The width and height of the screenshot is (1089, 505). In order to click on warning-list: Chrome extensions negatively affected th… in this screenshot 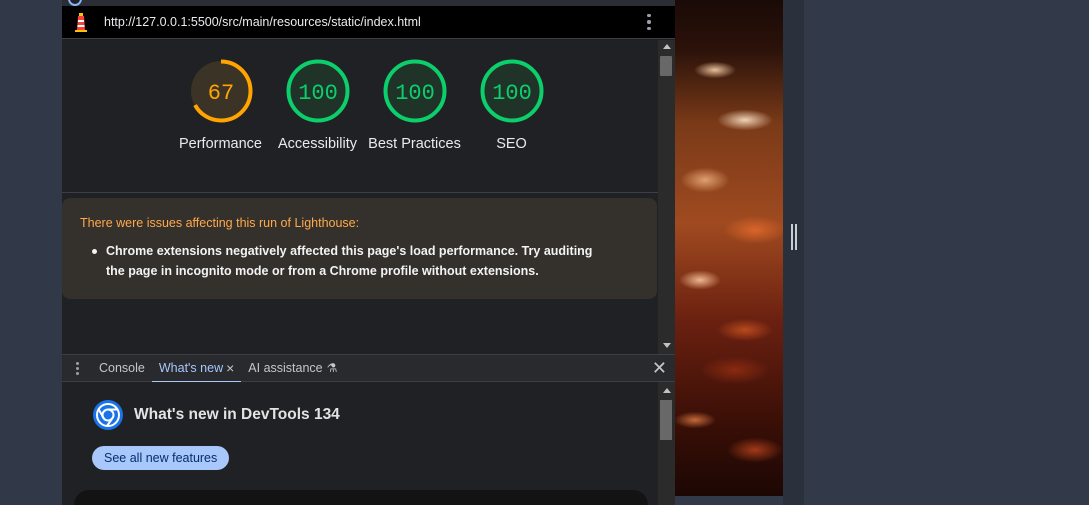, I will do `click(344, 261)`.